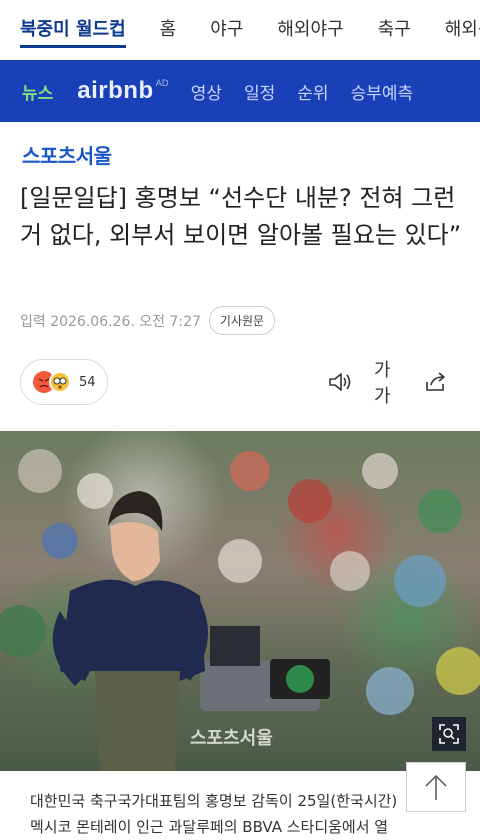 This screenshot has width=480, height=840. I want to click on top-nav-item-baseball: 야구, so click(216, 30).